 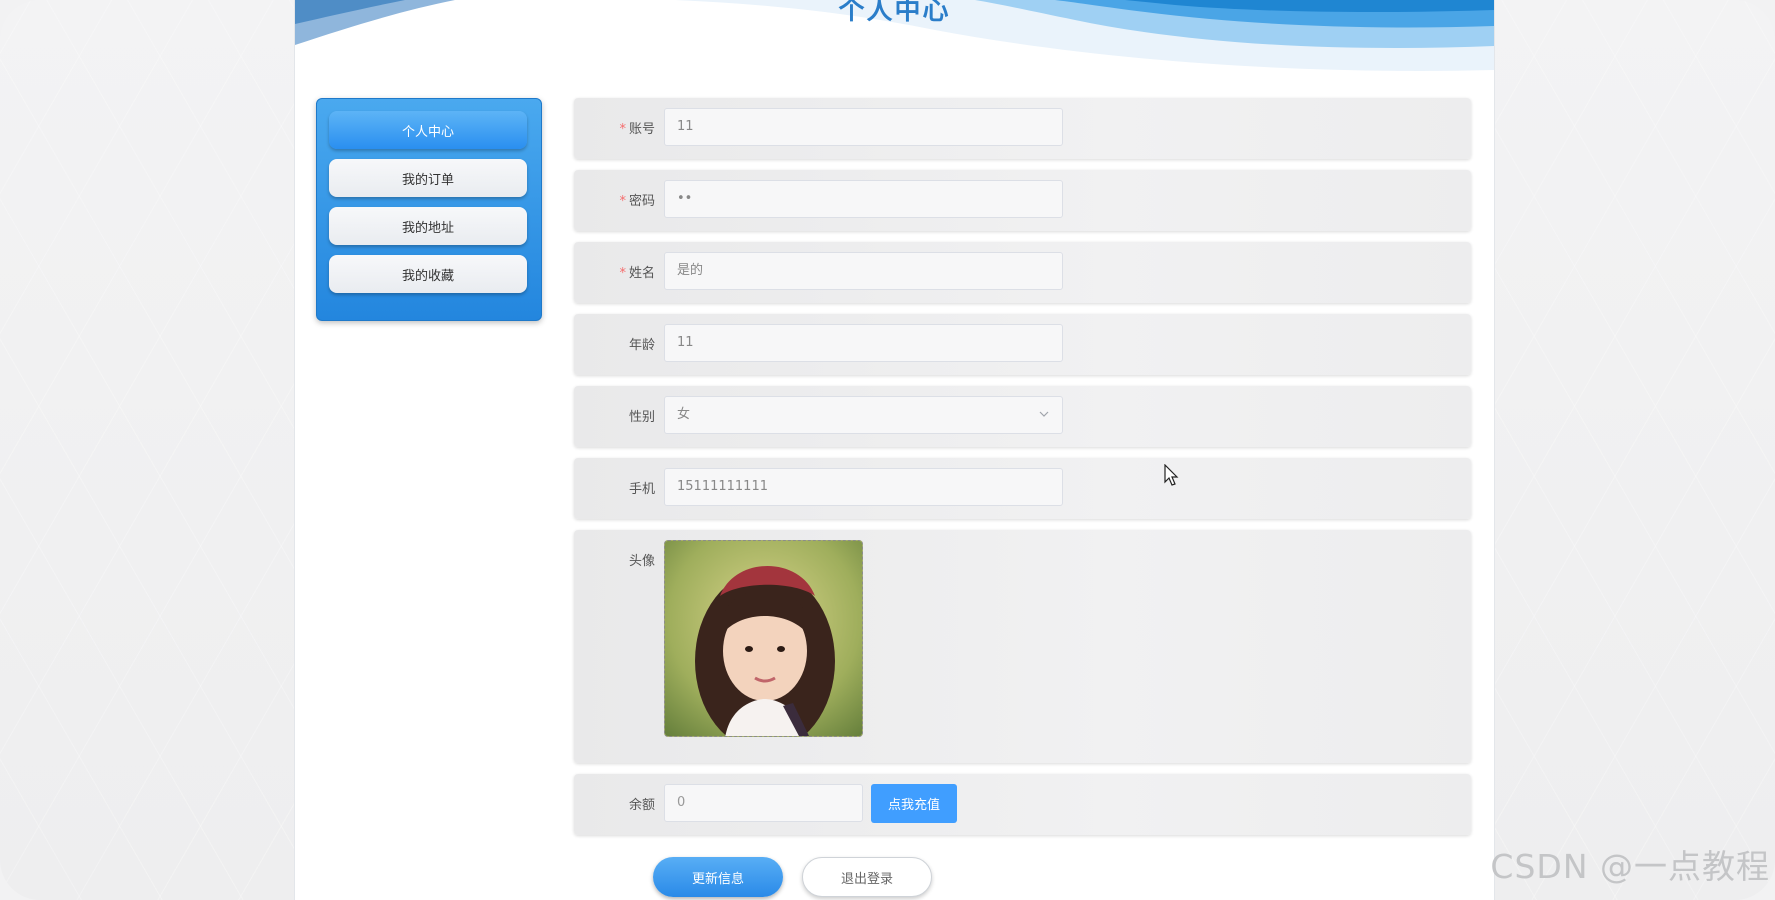 I want to click on avatar-image, so click(x=763, y=638).